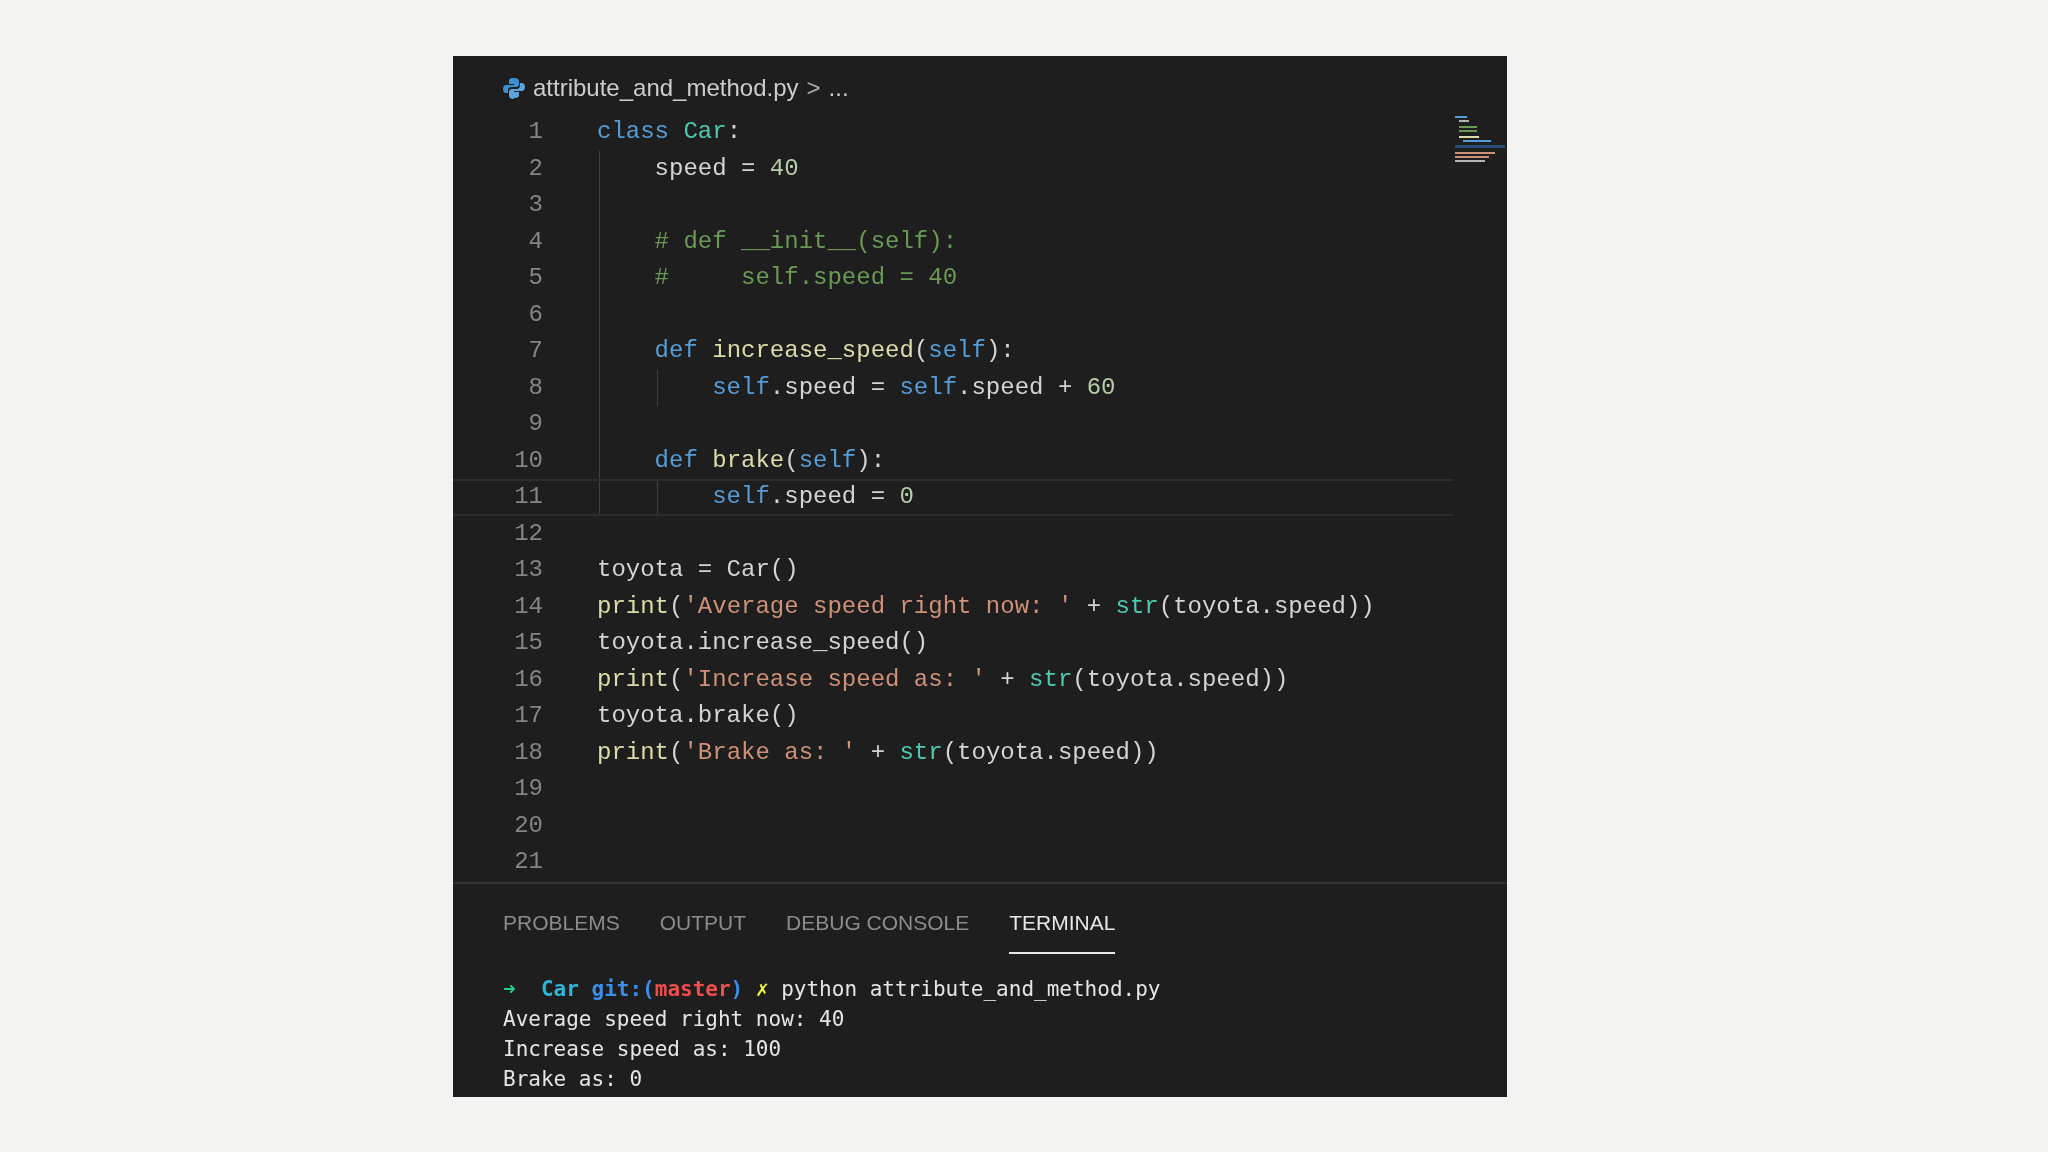 Image resolution: width=2048 pixels, height=1152 pixels. Describe the element at coordinates (528, 789) in the screenshot. I see `line-number: 19` at that location.